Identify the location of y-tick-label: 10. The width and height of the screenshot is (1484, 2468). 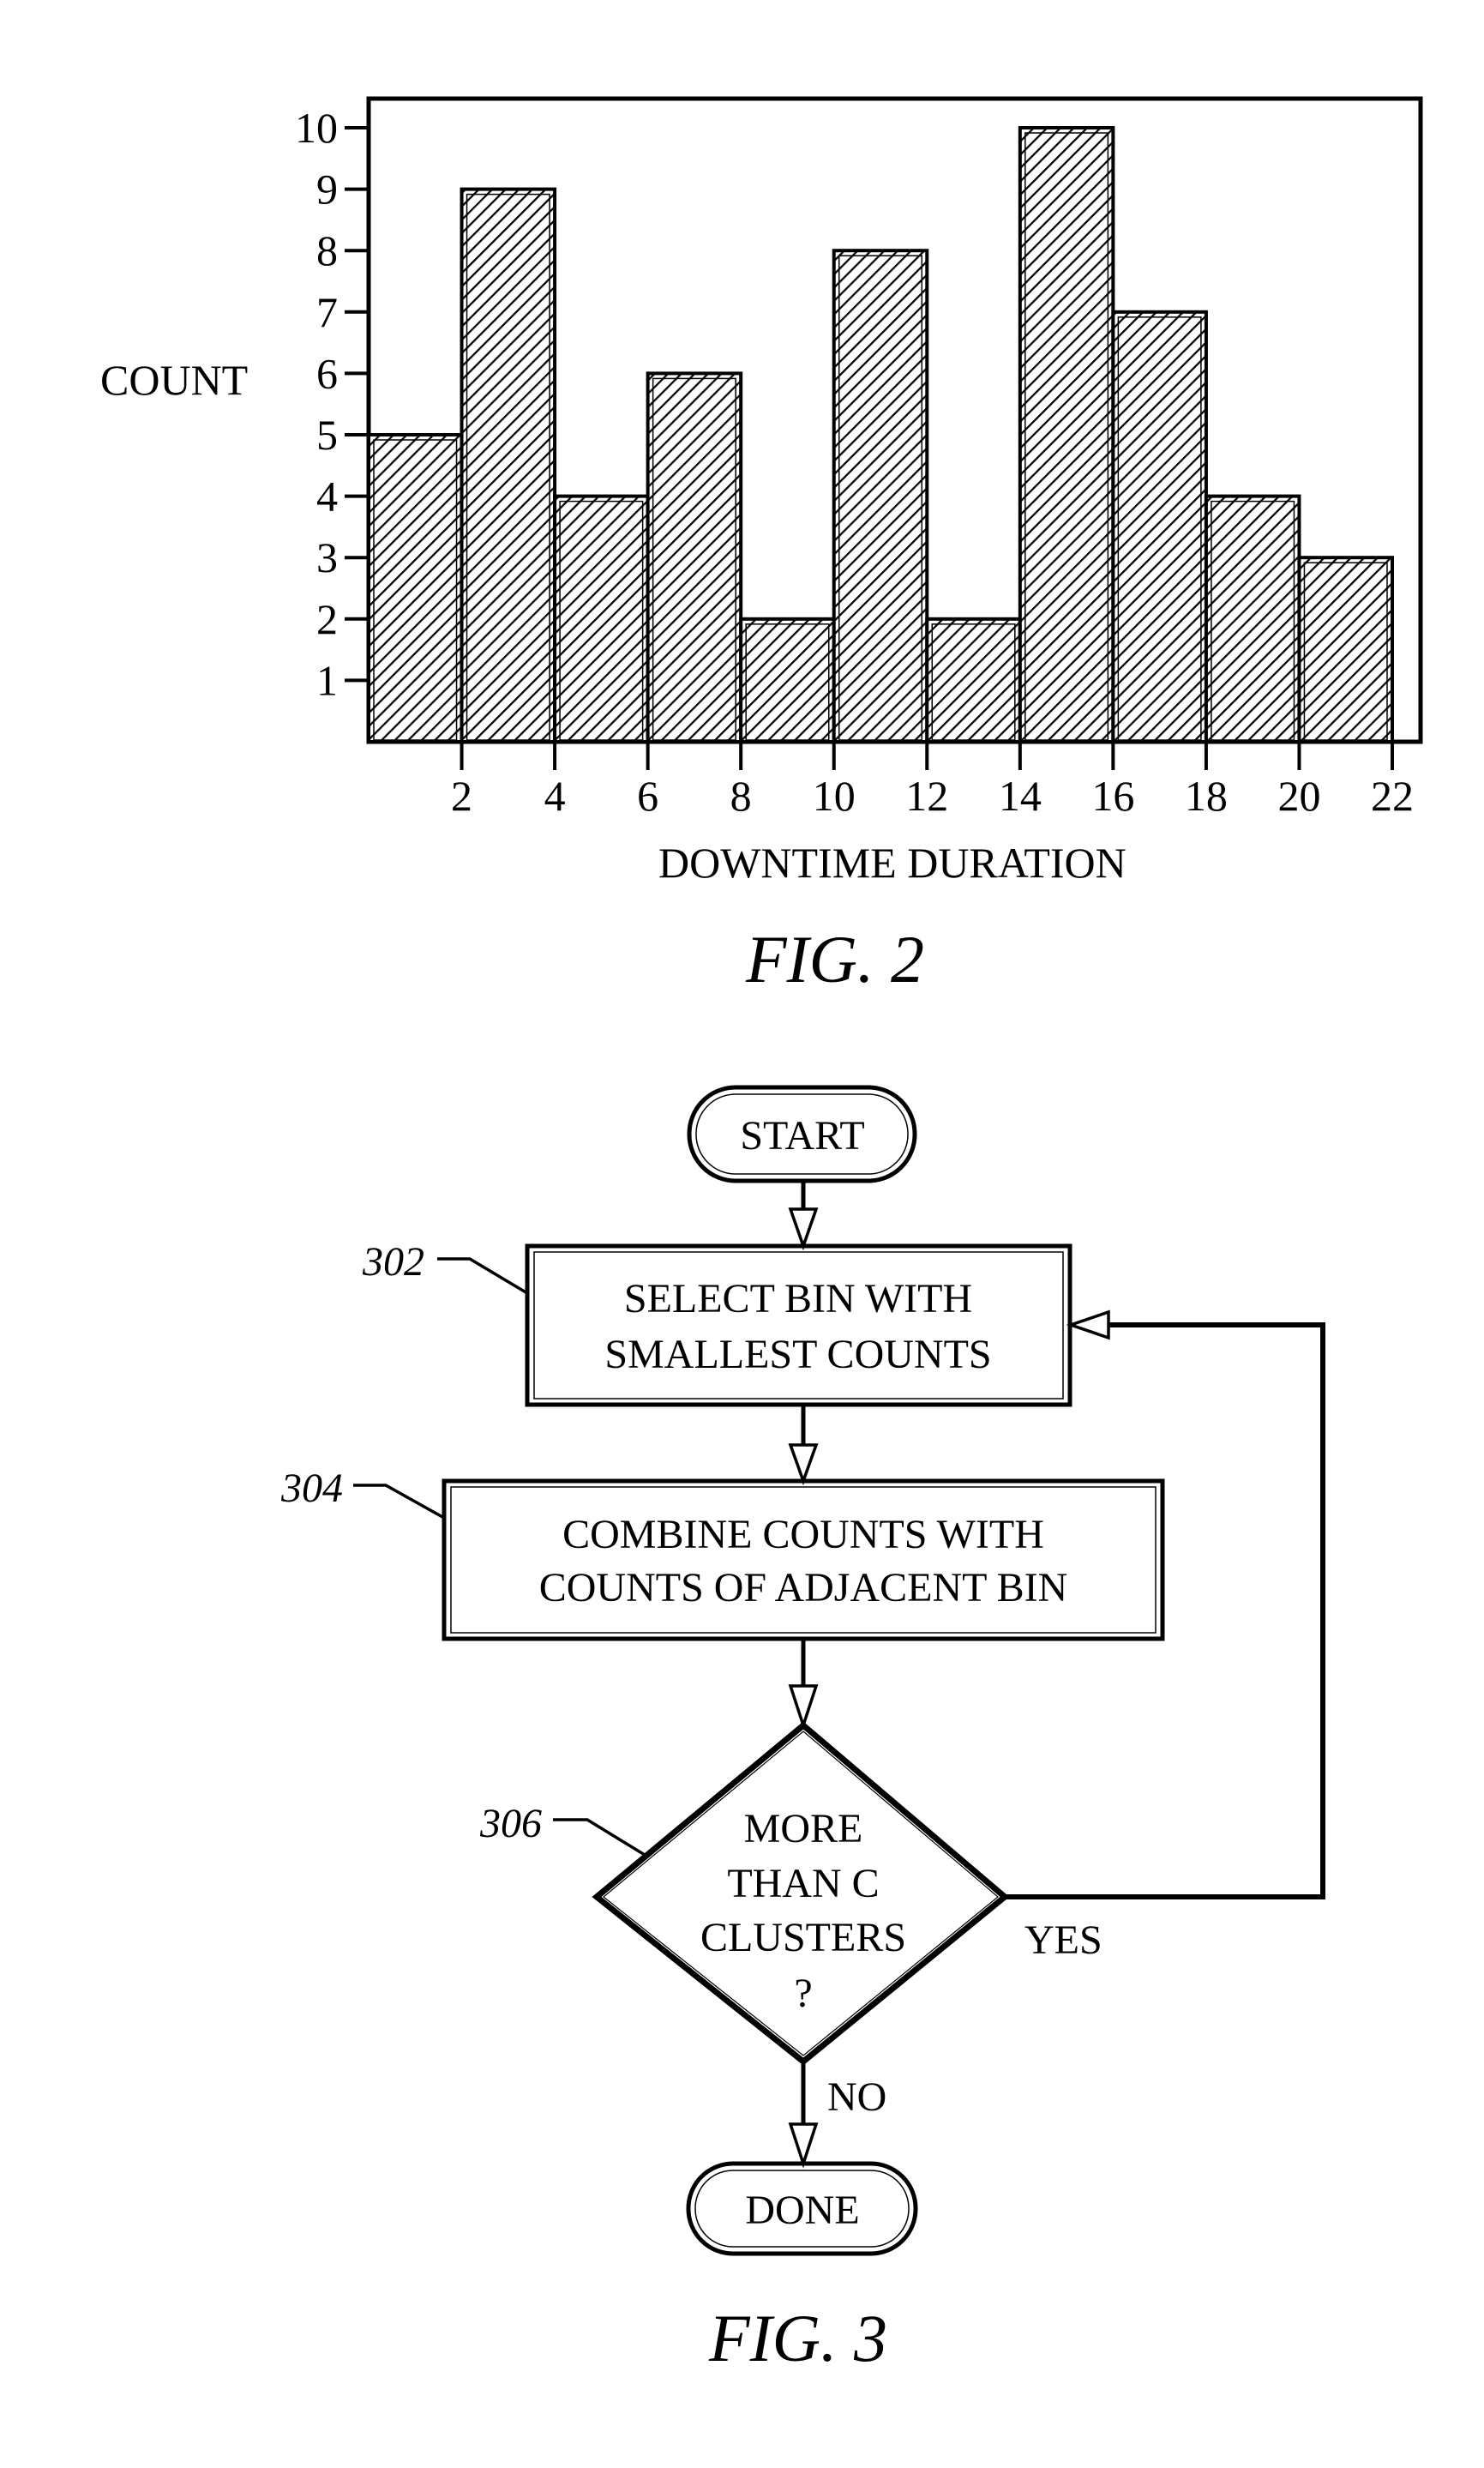
(316, 128).